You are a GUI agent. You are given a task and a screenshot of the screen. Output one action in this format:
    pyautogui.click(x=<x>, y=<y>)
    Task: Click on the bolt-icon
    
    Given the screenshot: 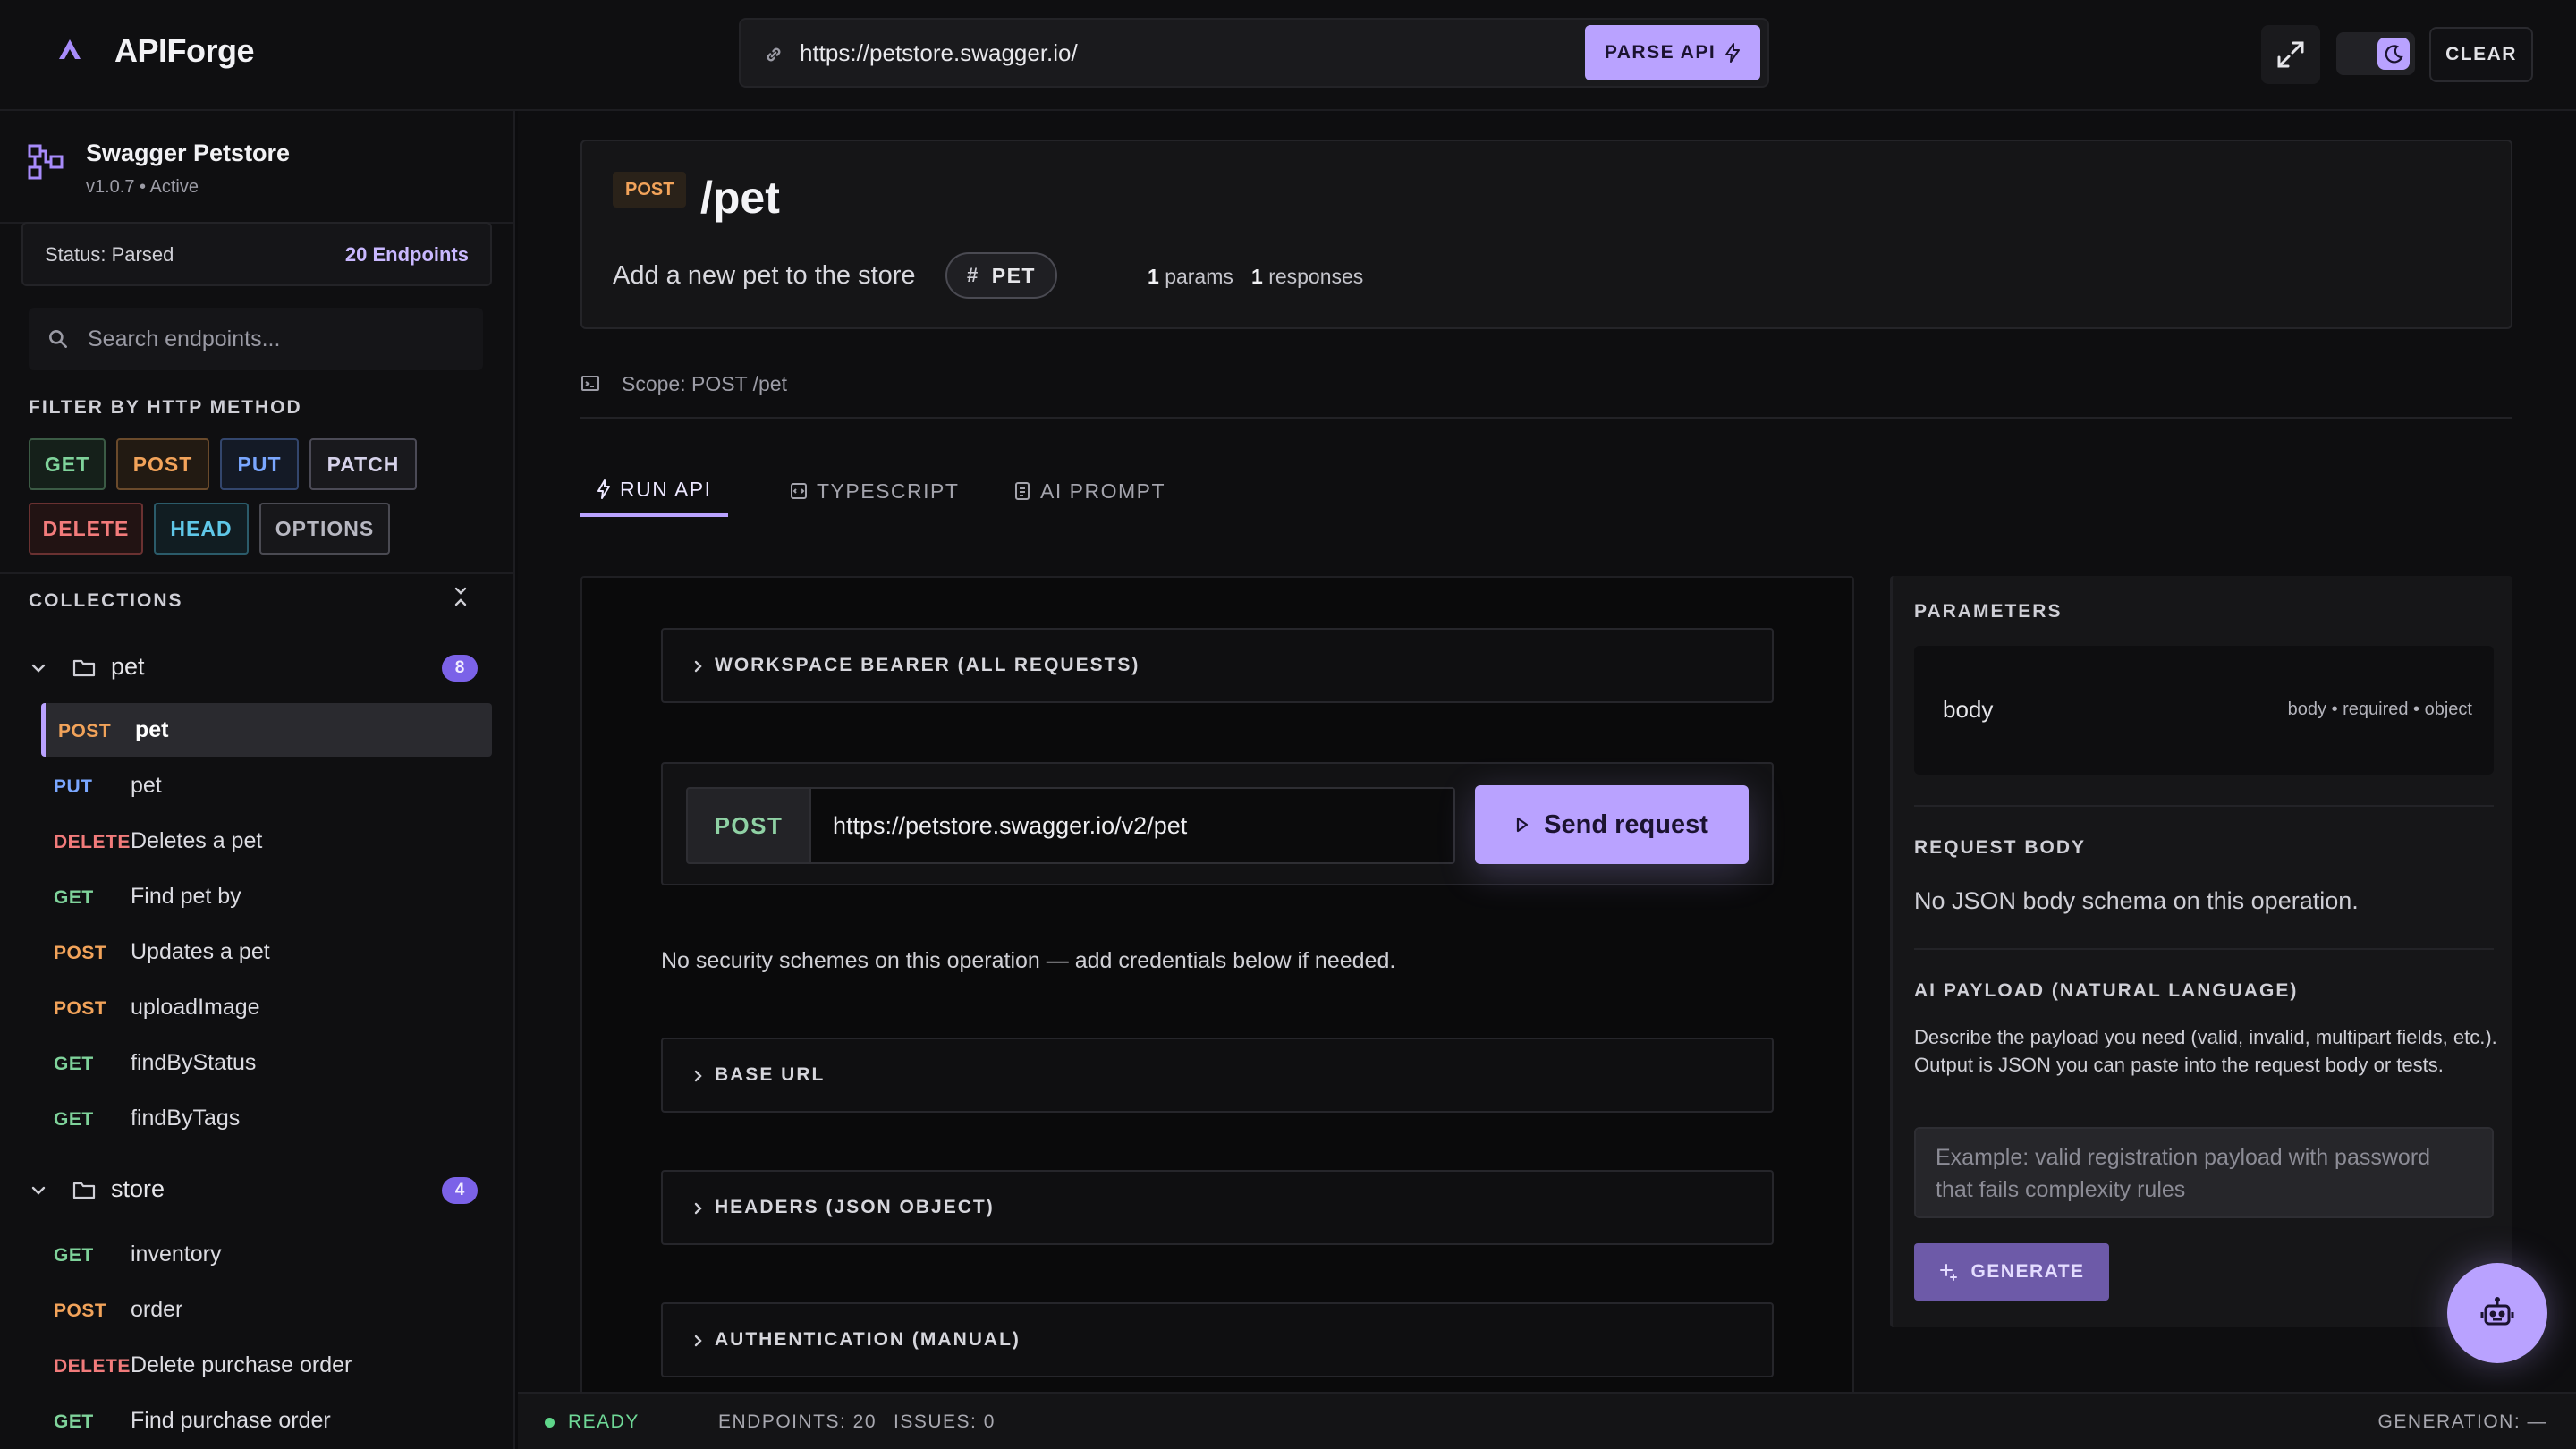 What is the action you would take?
    pyautogui.click(x=1733, y=53)
    